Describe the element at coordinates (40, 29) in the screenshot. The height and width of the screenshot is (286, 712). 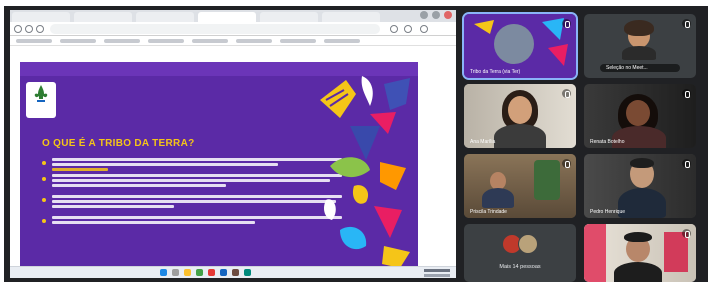
I see `reload-icon` at that location.